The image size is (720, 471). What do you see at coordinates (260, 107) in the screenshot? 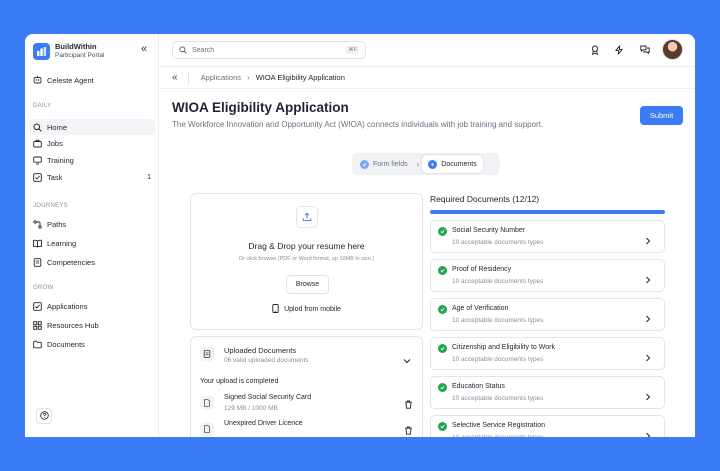
I see `page-title: WIOA Eligibility Application` at bounding box center [260, 107].